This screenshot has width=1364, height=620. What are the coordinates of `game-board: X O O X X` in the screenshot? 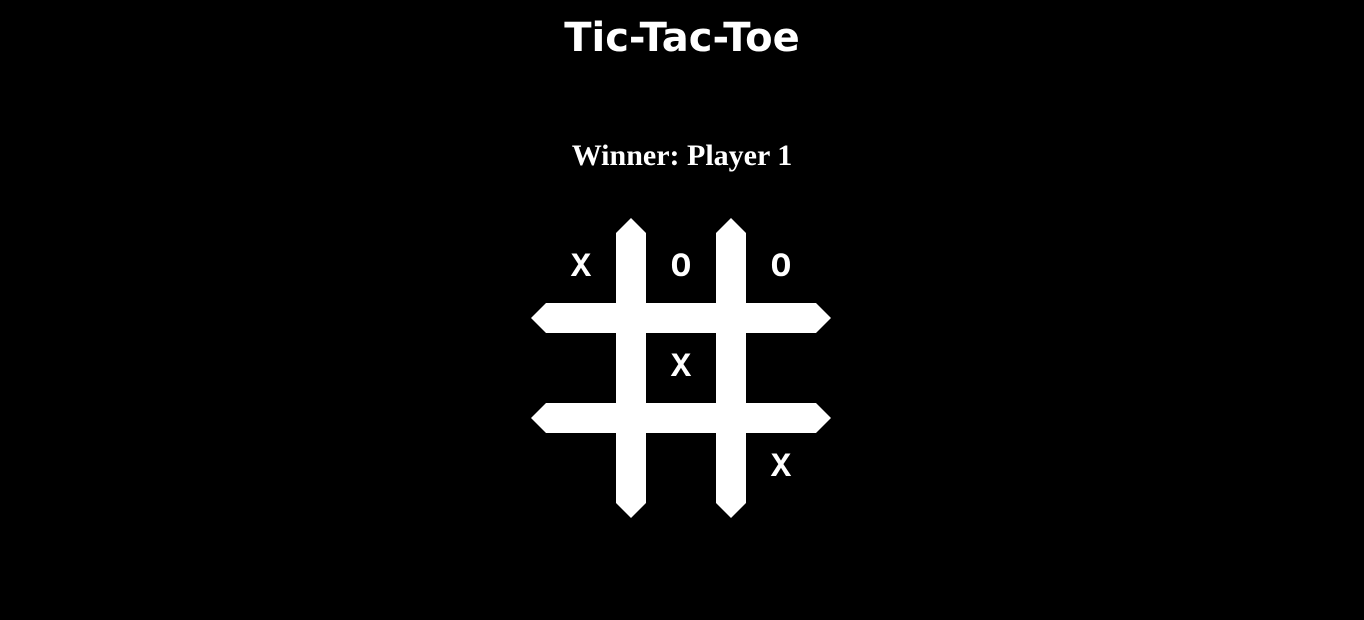 It's located at (681, 368).